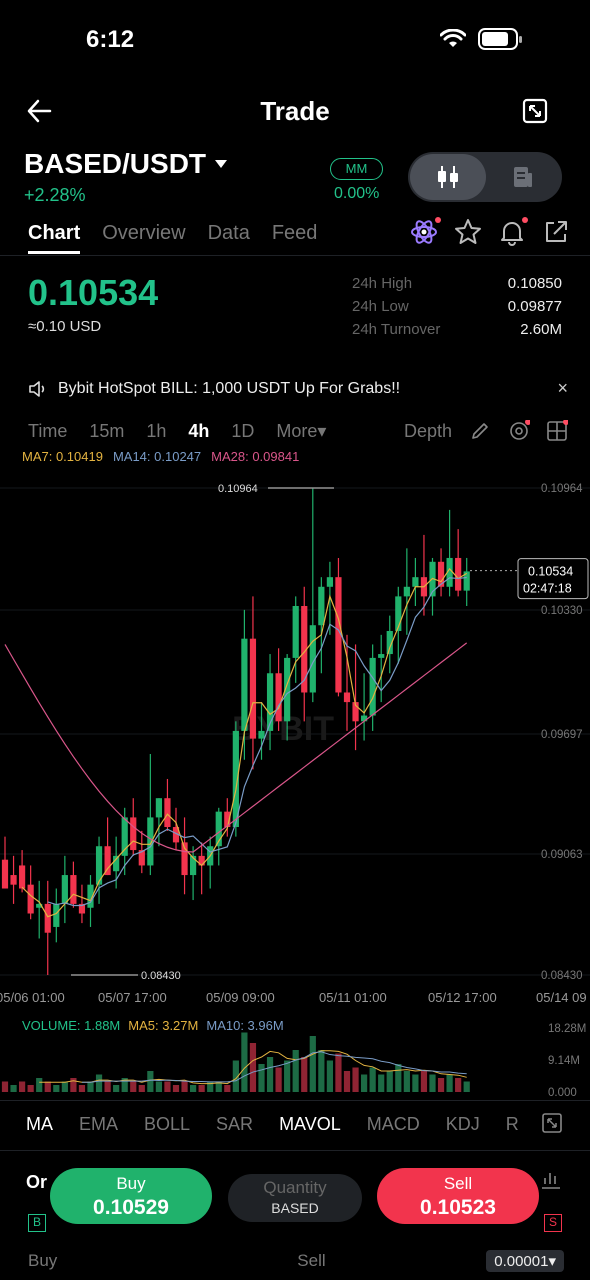  I want to click on indicator-macd: MACD, so click(393, 1124).